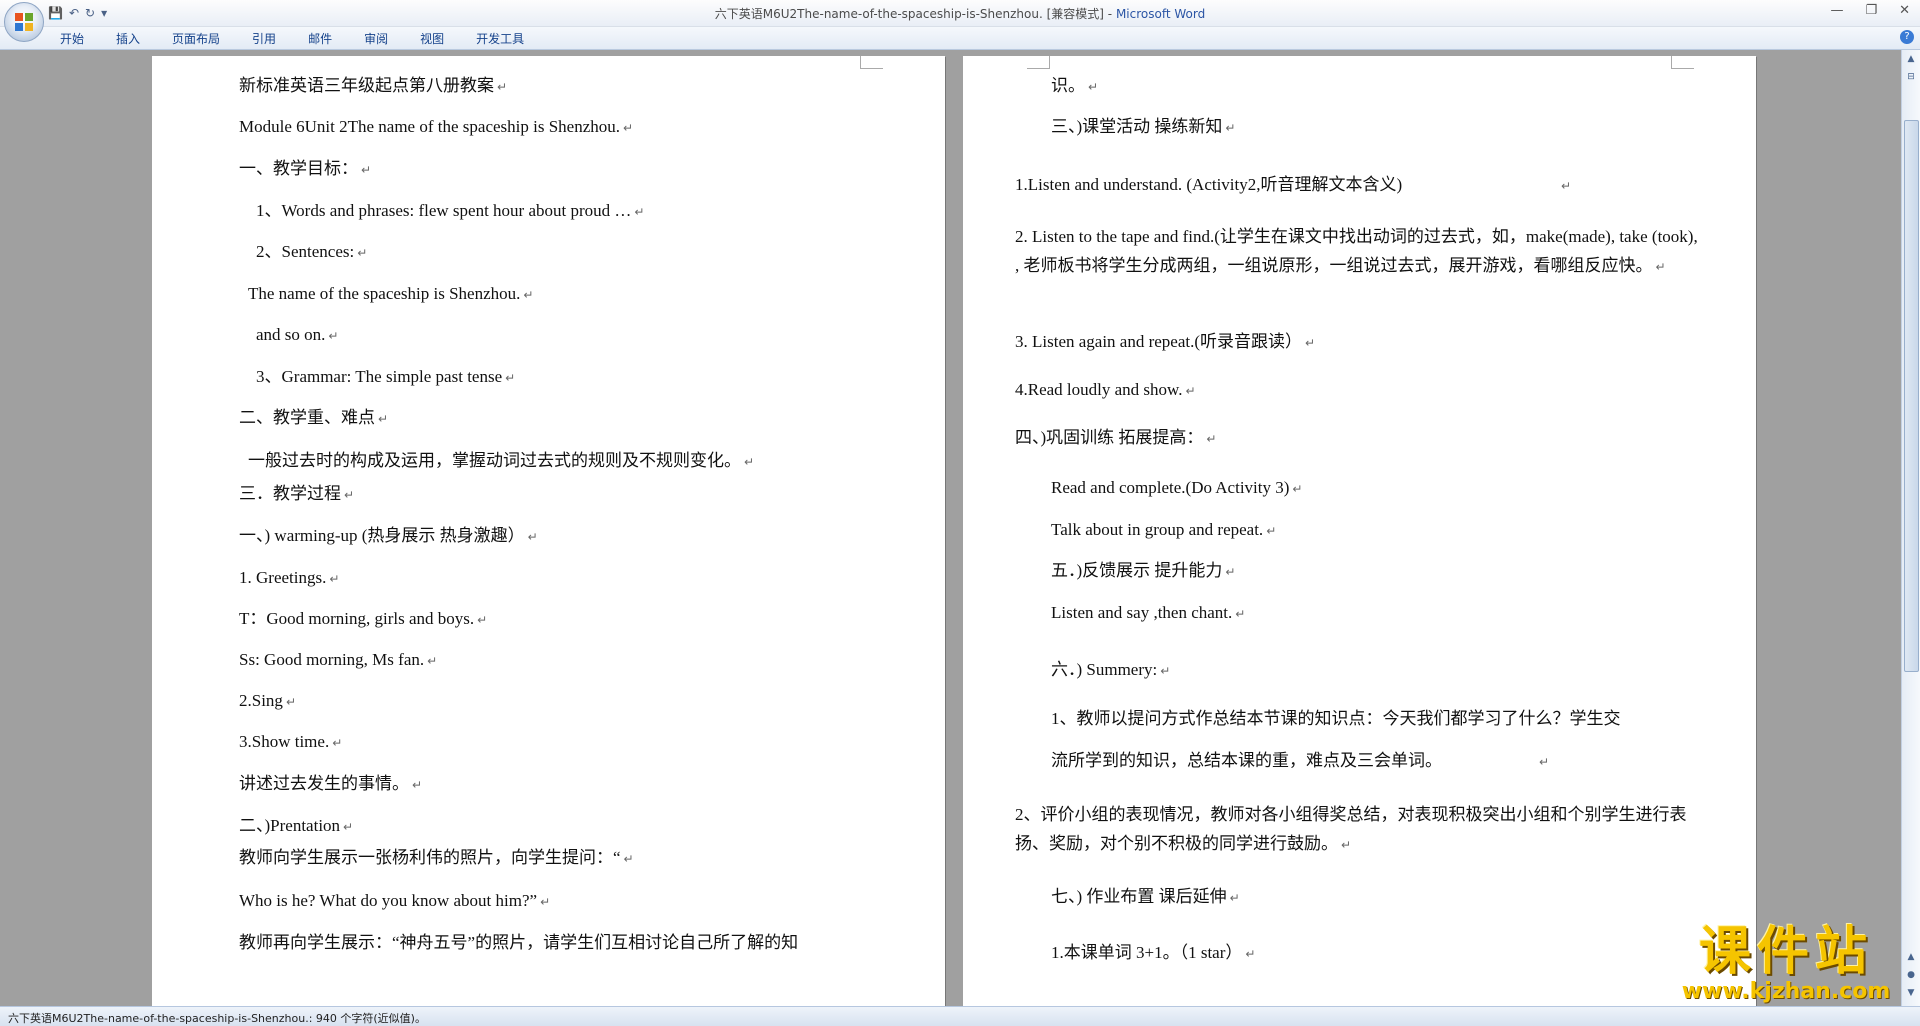 The height and width of the screenshot is (1026, 1920). I want to click on doc-line: 一、) warming-up (热身展示 热身激趣） ↵, so click(388, 535).